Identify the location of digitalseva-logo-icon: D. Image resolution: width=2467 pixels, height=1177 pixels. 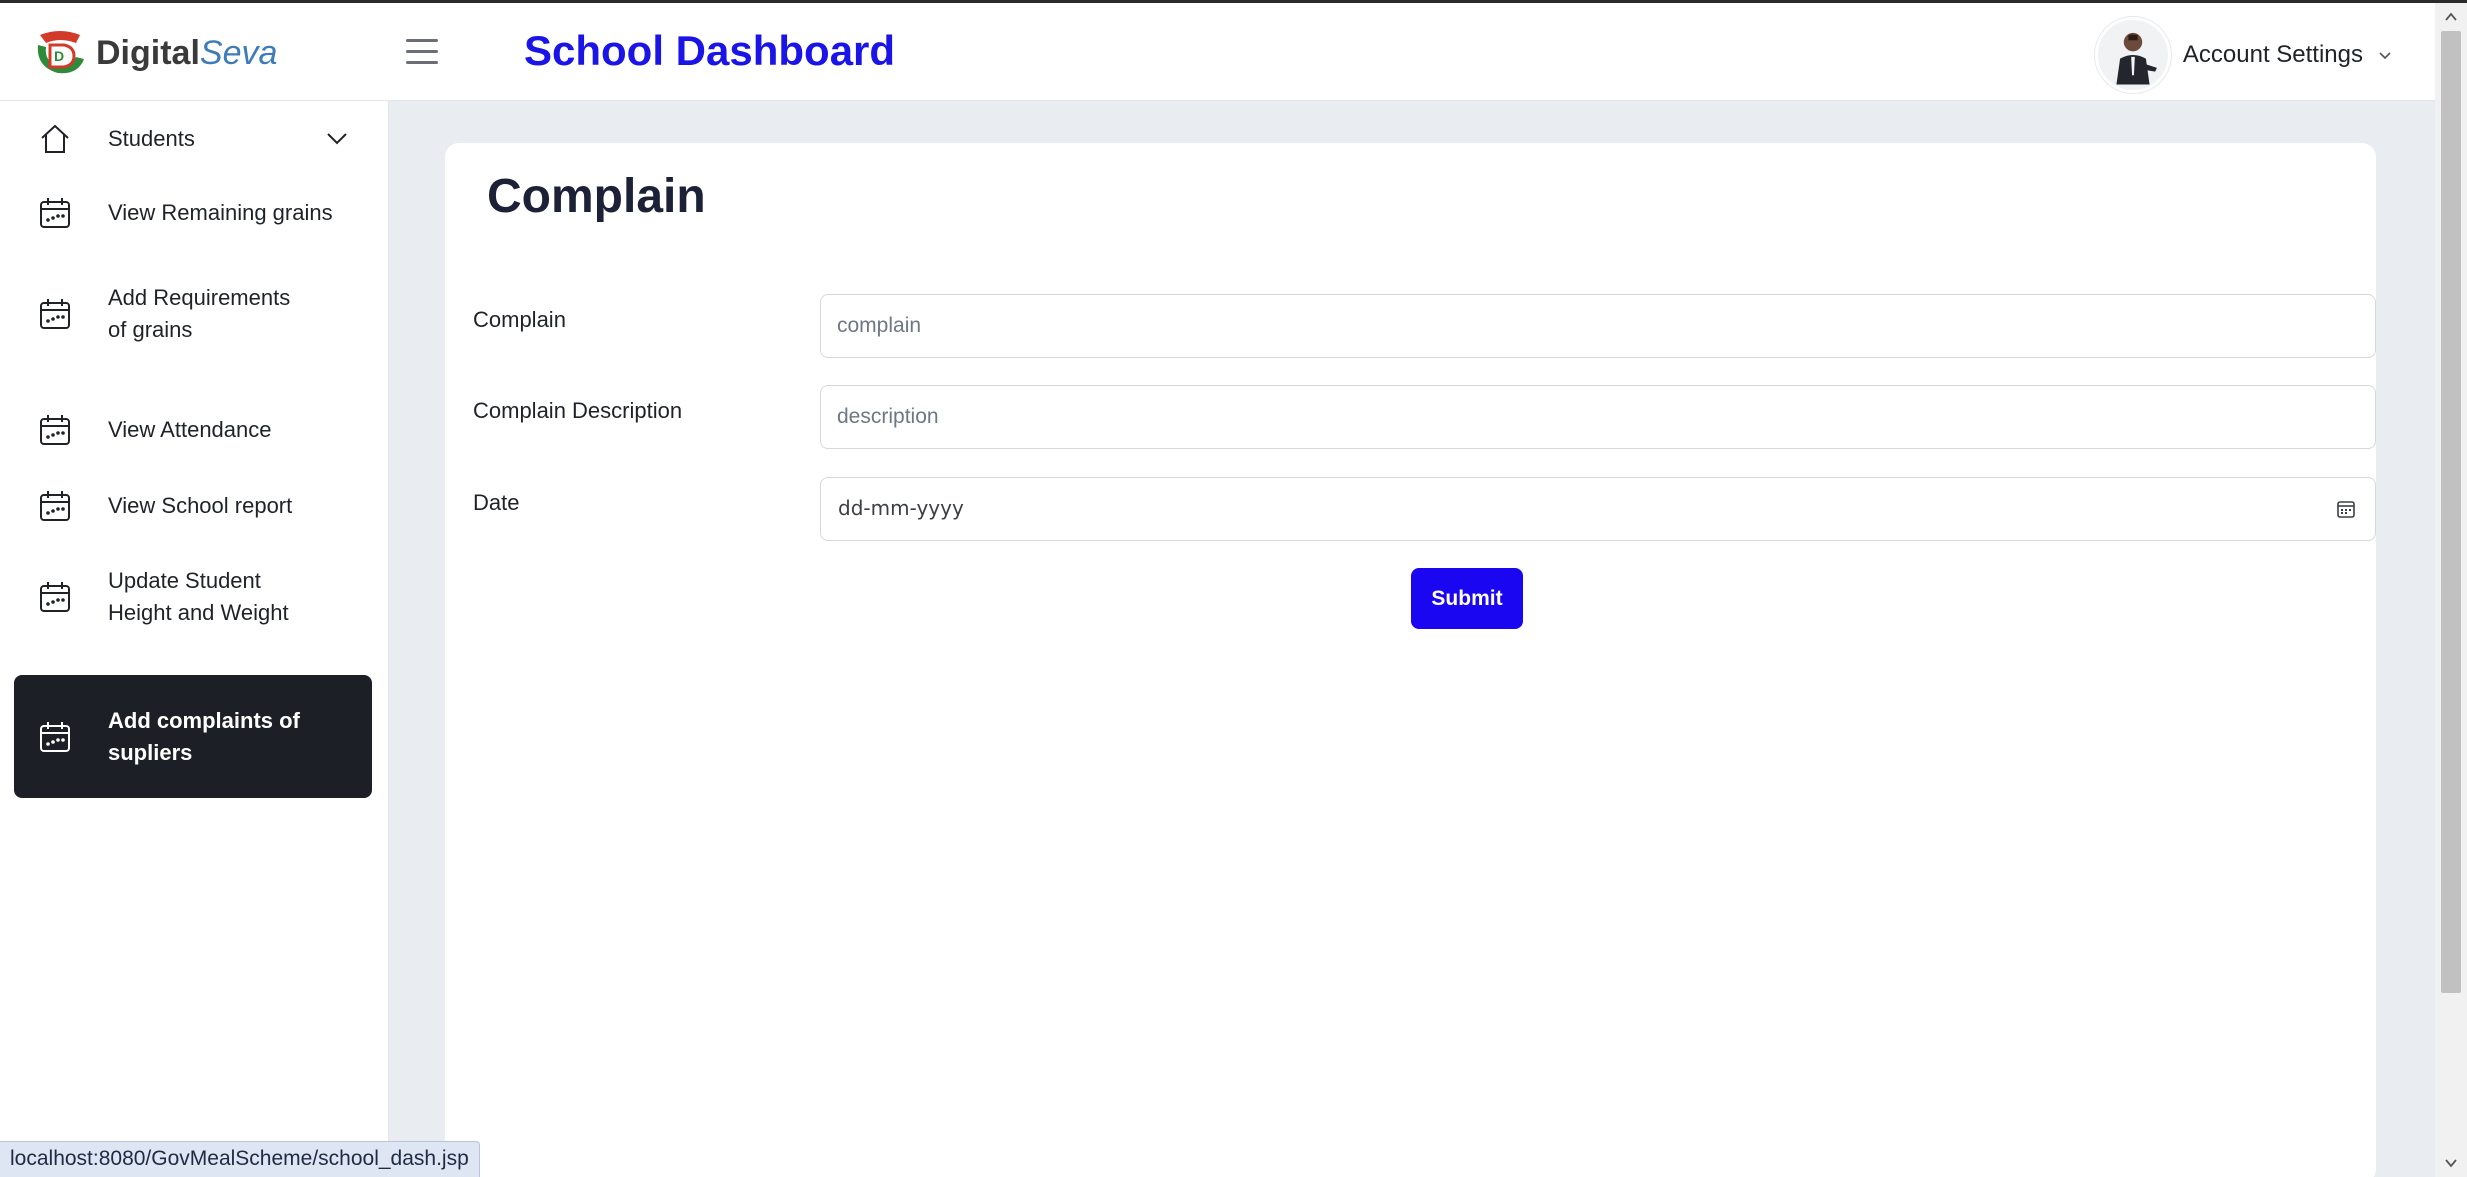
(60, 52).